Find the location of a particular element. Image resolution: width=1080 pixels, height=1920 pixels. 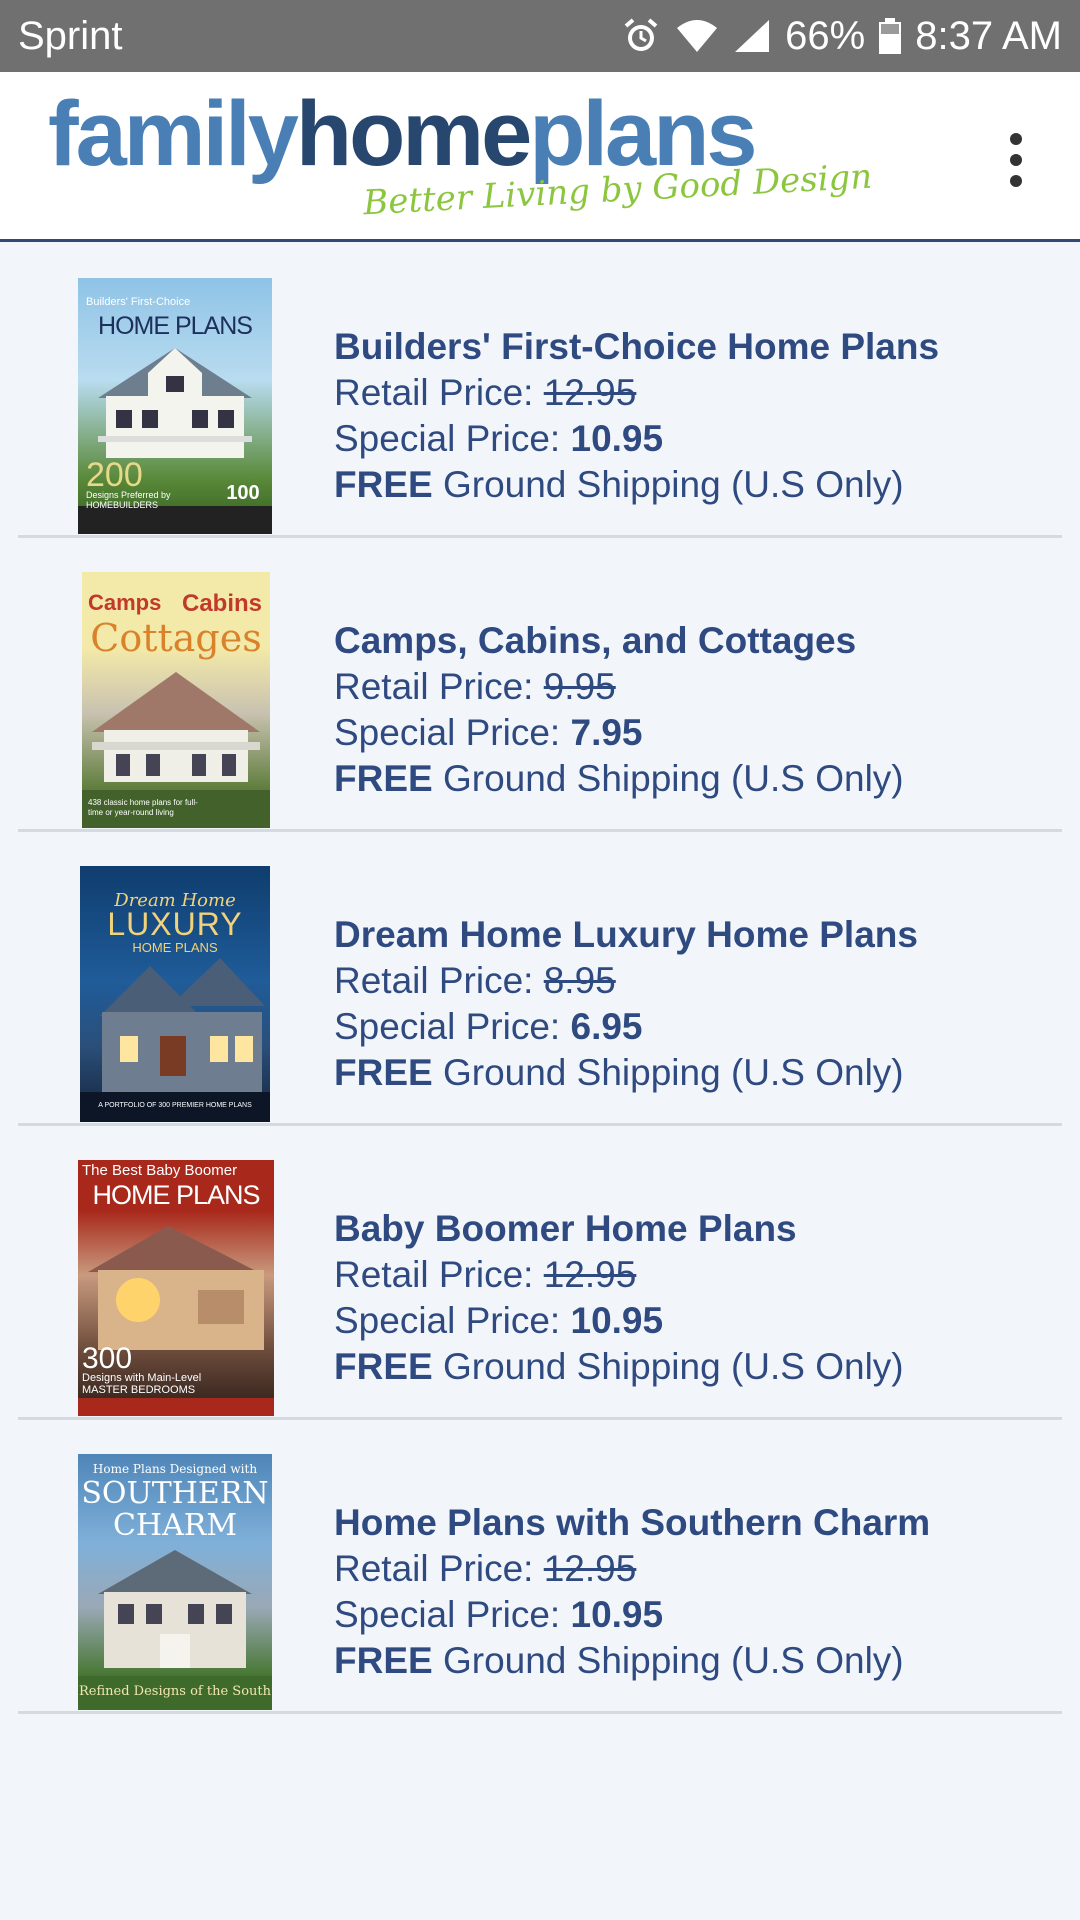

cover-badge: 100 is located at coordinates (243, 493).